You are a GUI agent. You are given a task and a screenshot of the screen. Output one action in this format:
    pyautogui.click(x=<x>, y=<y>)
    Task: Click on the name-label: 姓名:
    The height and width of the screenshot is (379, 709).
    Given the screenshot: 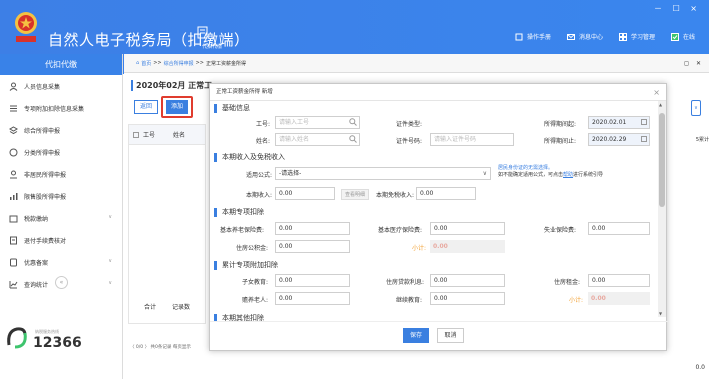 What is the action you would take?
    pyautogui.click(x=263, y=141)
    